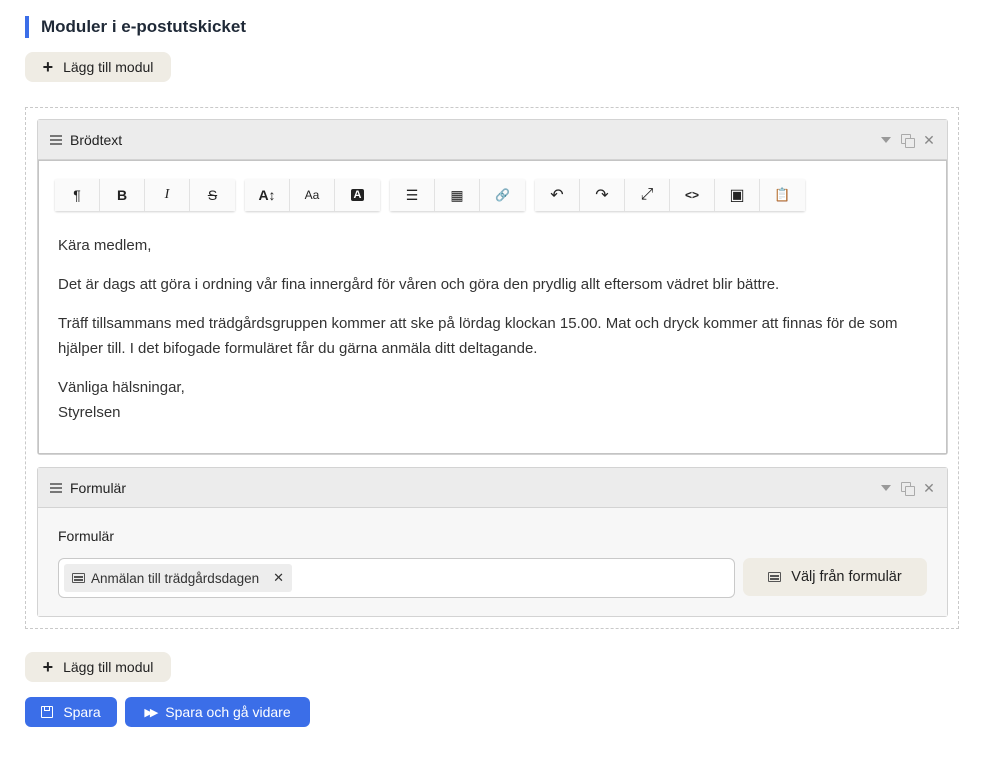 The image size is (990, 759). What do you see at coordinates (846, 577) in the screenshot?
I see `choose-form-label: Välj från formulär` at bounding box center [846, 577].